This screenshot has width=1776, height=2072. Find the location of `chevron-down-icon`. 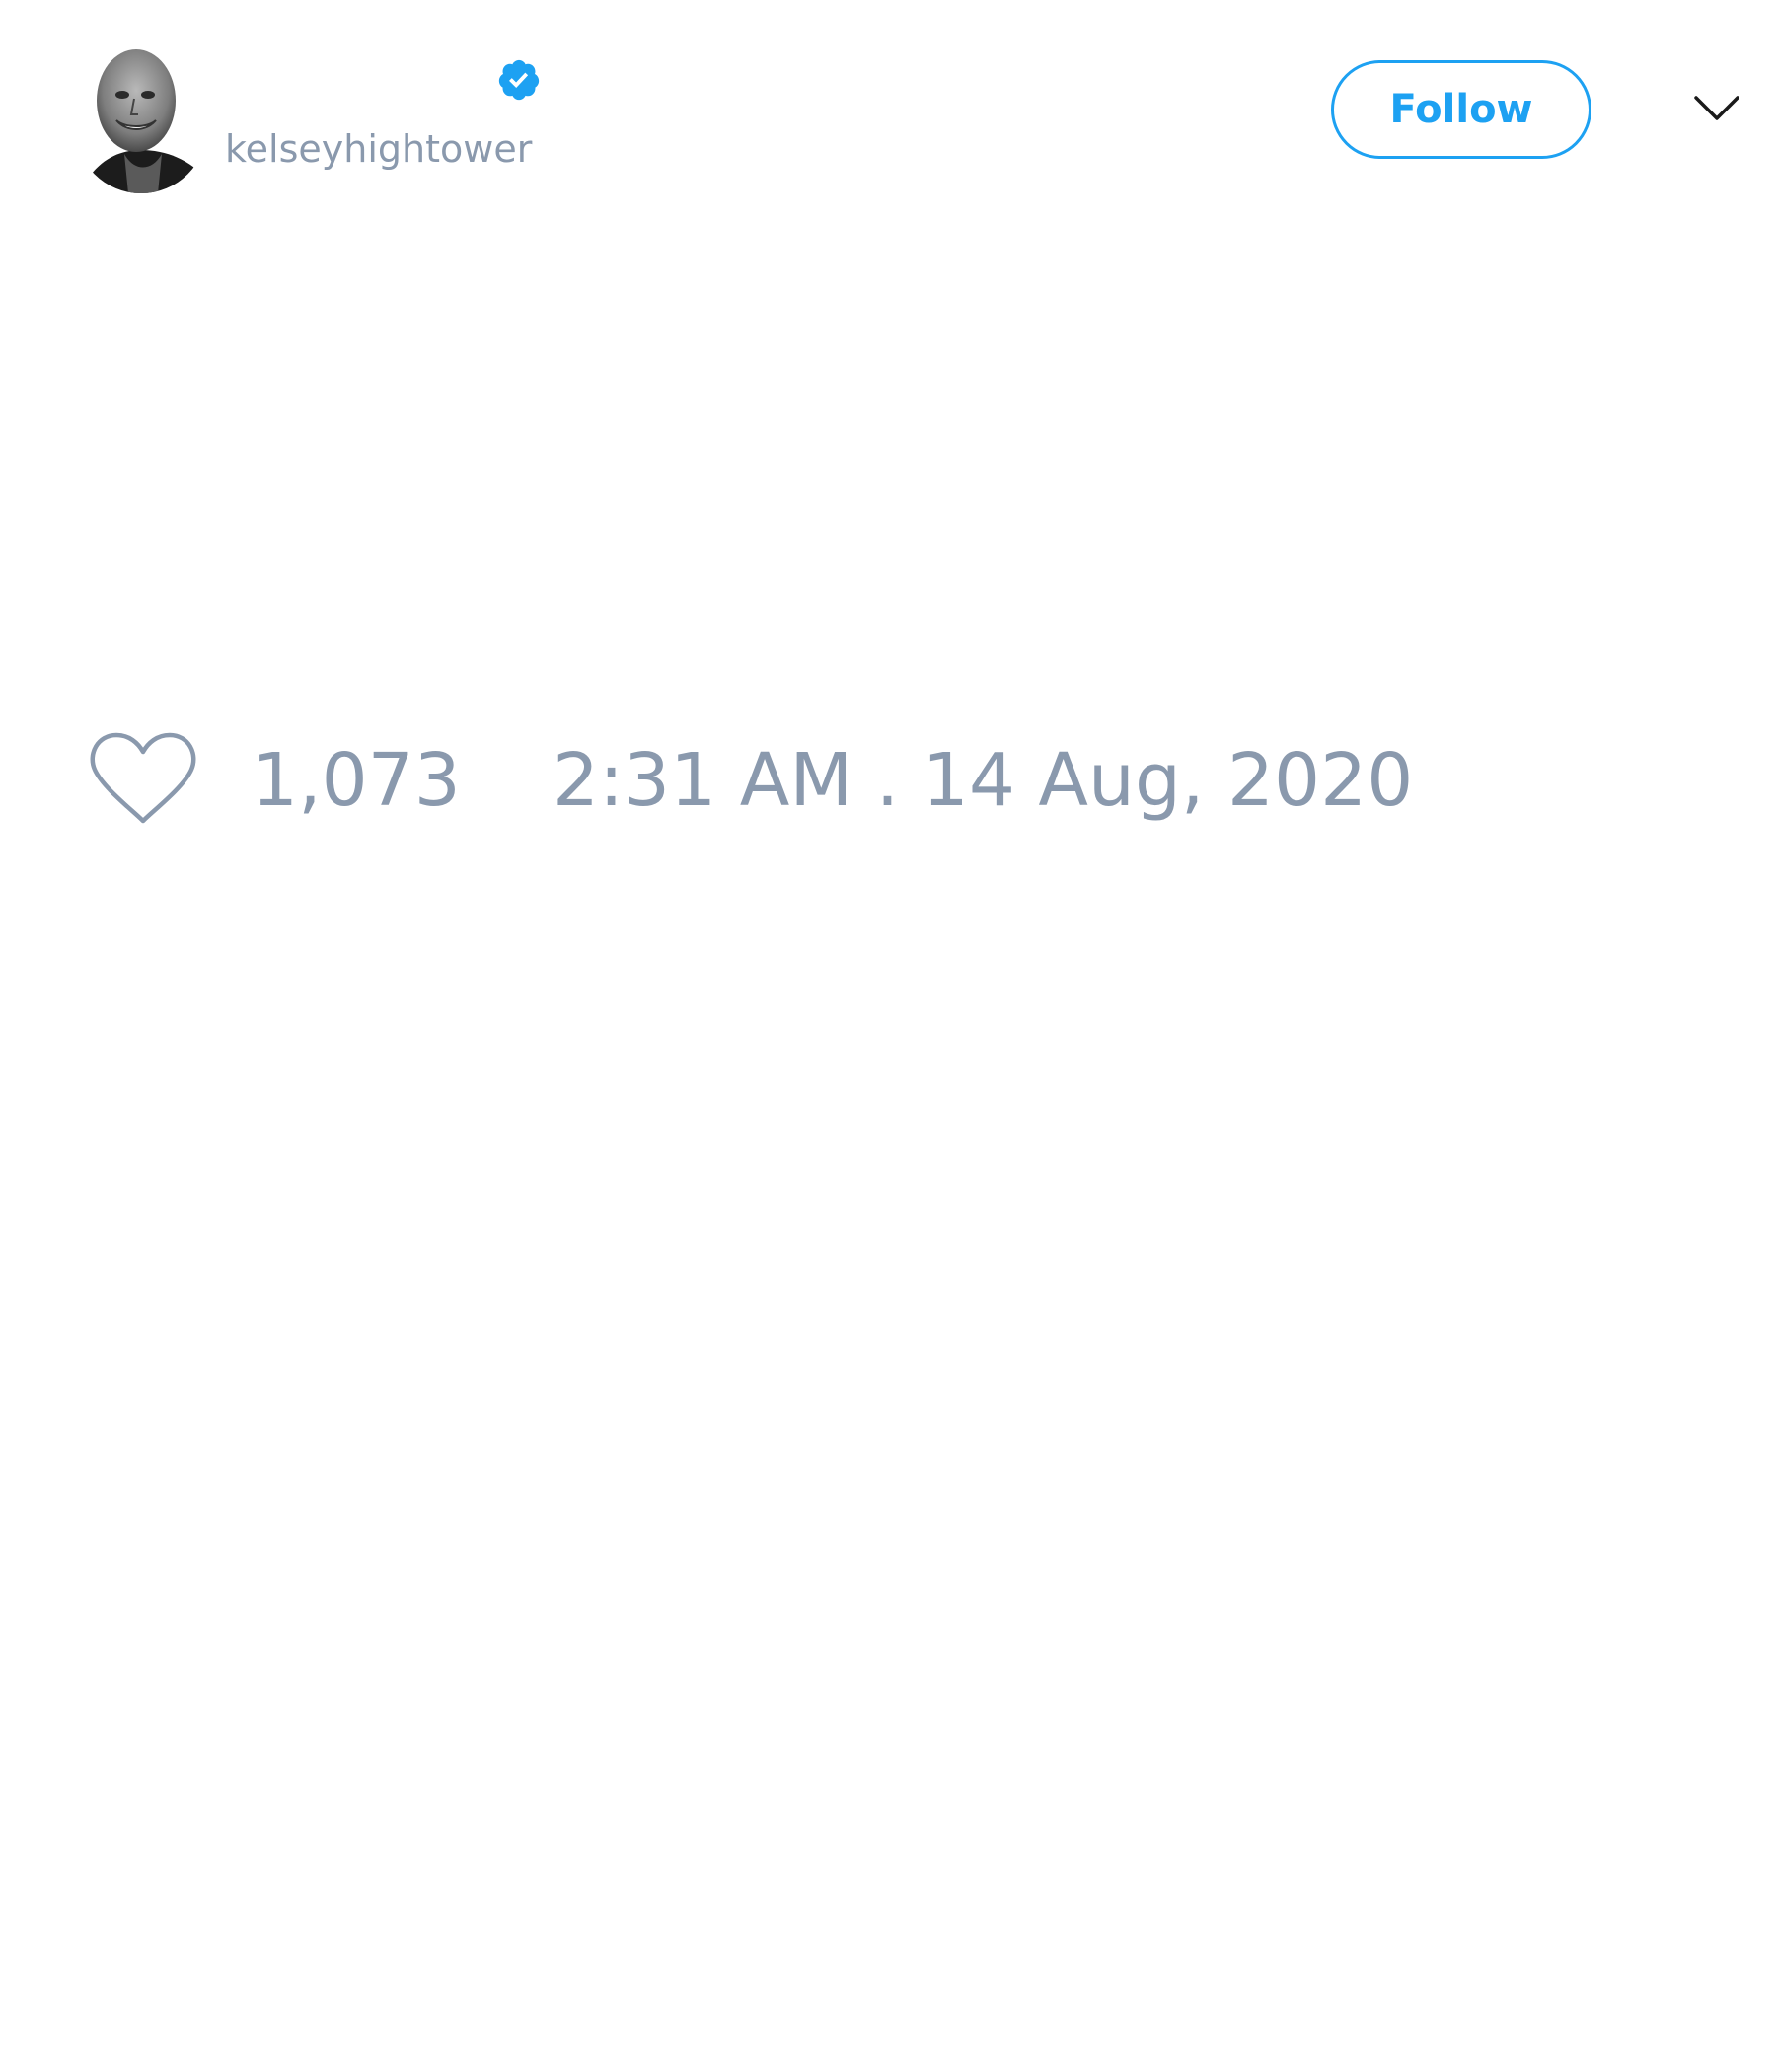

chevron-down-icon is located at coordinates (1717, 108).